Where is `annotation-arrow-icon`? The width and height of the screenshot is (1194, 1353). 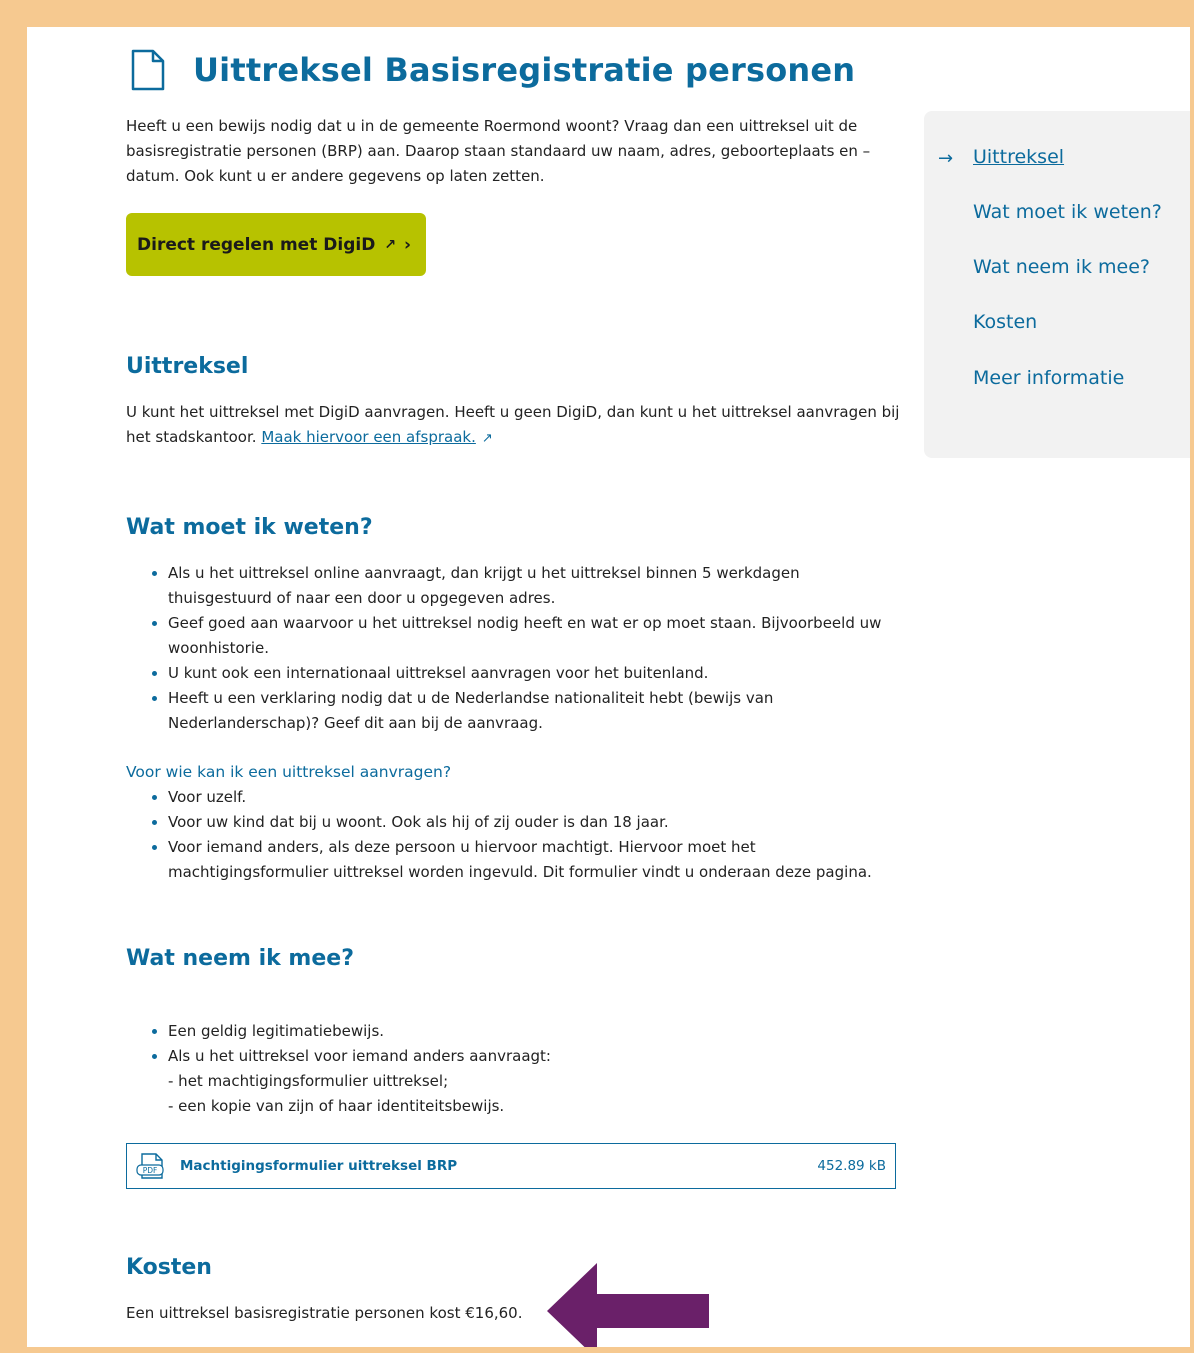 annotation-arrow-icon is located at coordinates (628, 1305).